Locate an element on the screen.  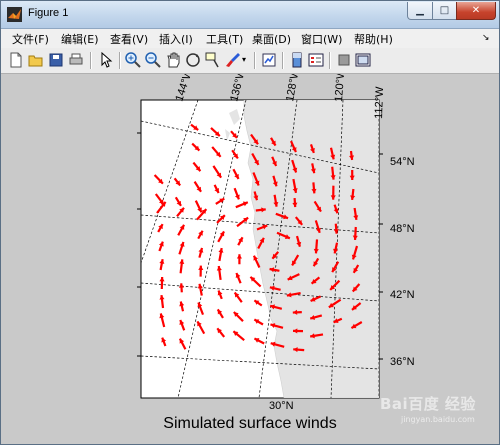
menu-tools: 工具(T) is located at coordinates (224, 39).